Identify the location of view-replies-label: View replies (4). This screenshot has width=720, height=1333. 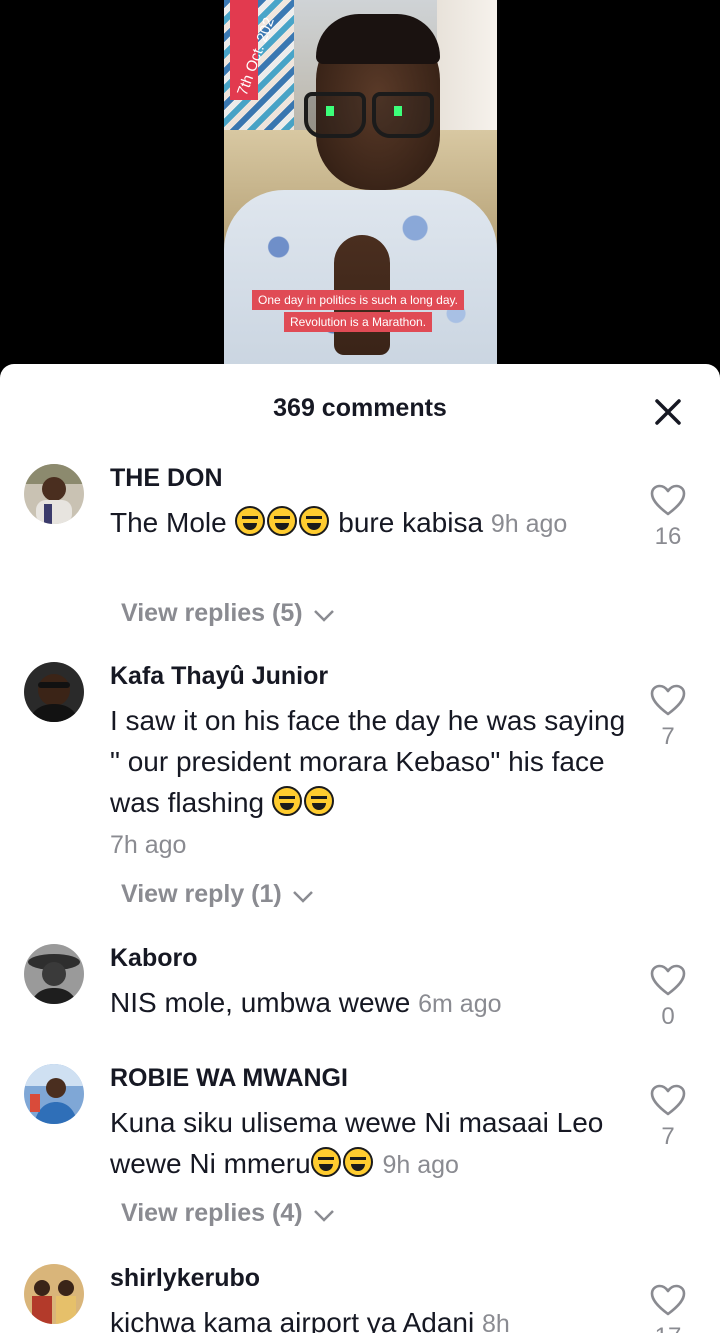
(212, 1213).